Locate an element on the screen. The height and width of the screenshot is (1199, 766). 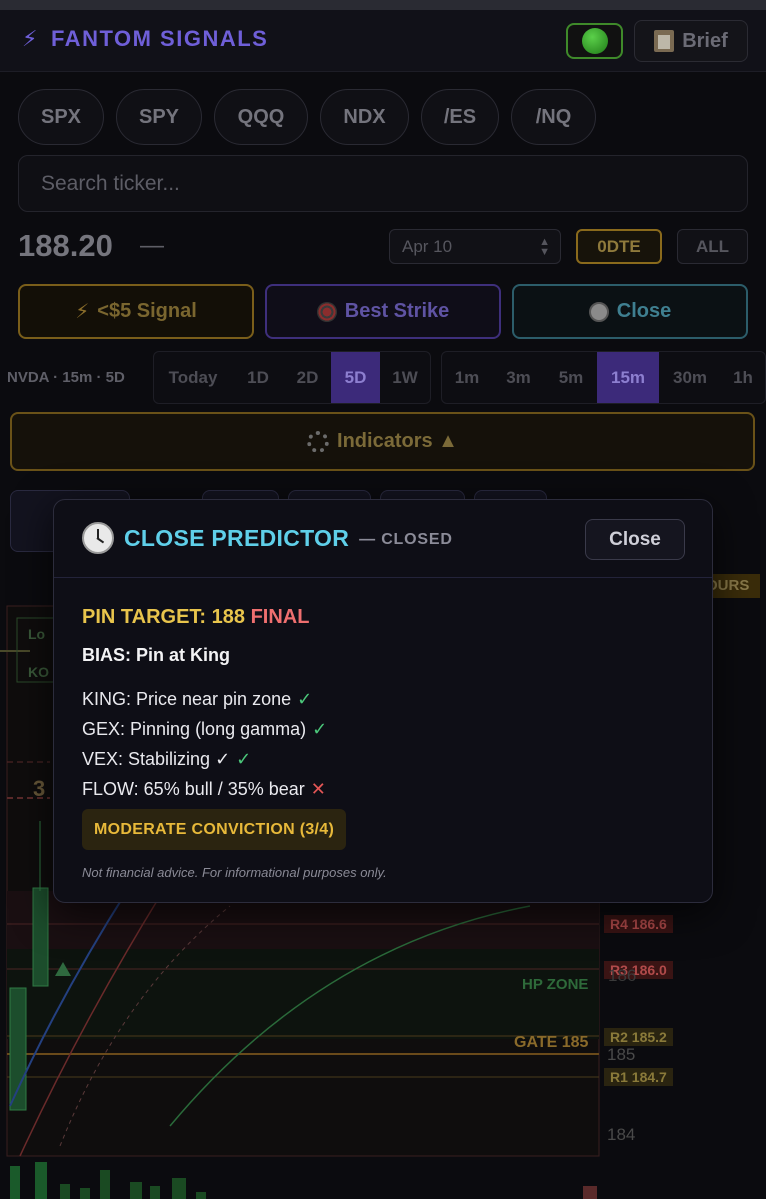
check-row: FLOW: 65% bull / 35% bear ✕ is located at coordinates (204, 789).